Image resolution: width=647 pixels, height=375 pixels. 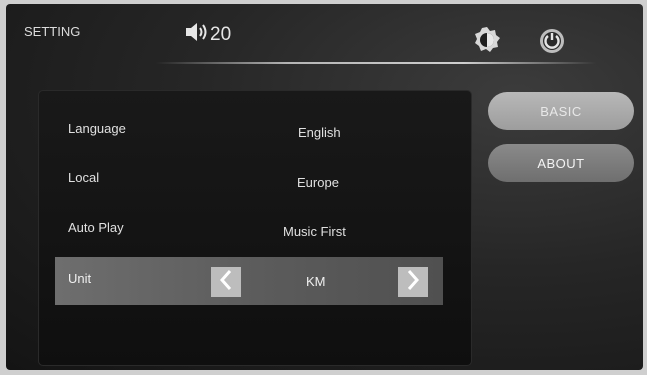 What do you see at coordinates (97, 128) in the screenshot?
I see `language-label: Language` at bounding box center [97, 128].